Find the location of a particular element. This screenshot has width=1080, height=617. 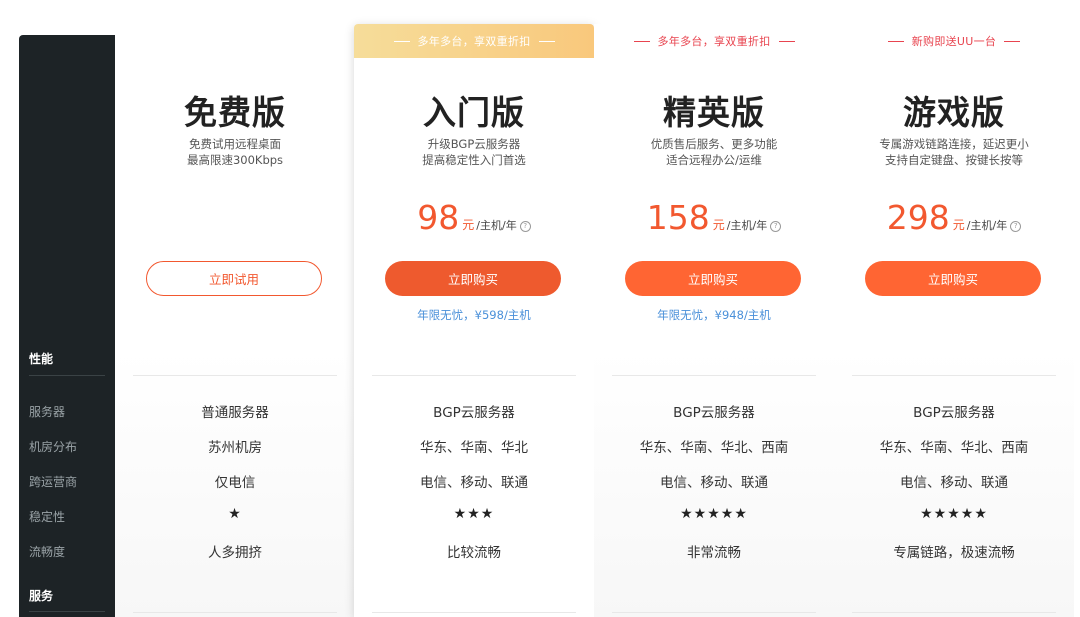

feature-server: 普通服务器 is located at coordinates (235, 413).